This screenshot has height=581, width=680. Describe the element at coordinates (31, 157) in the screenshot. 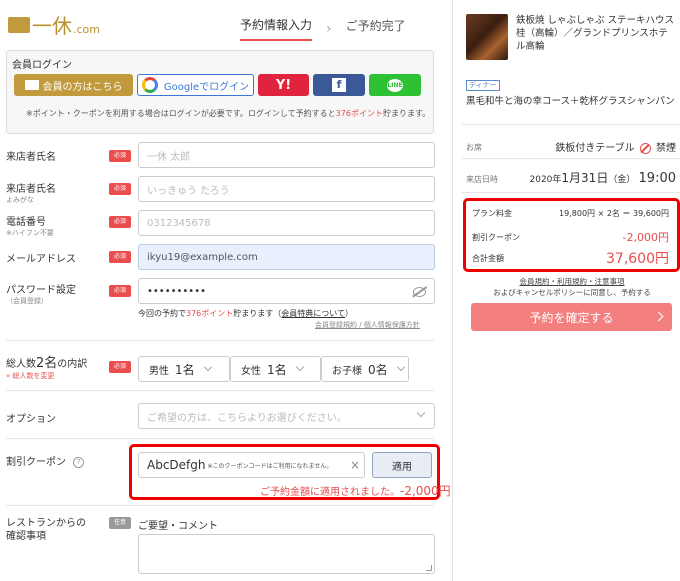

I see `name-label: 来店者氏名` at that location.